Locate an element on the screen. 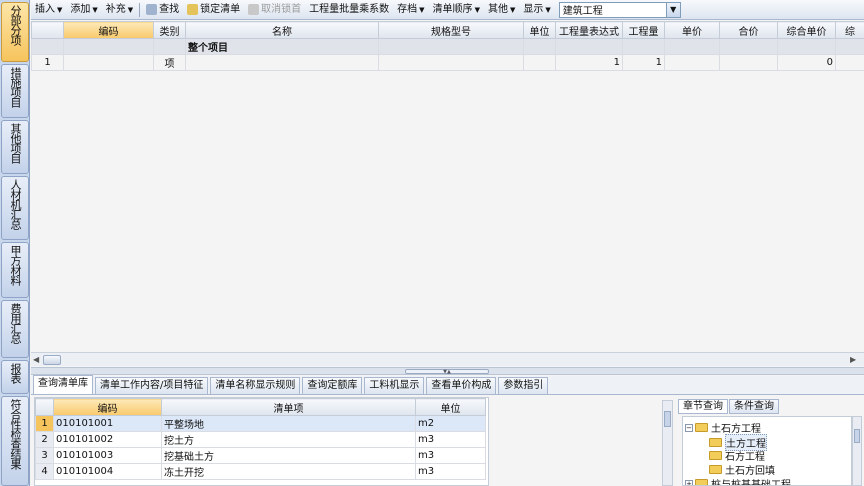 The height and width of the screenshot is (486, 864). binoculars-icon is located at coordinates (152, 9).